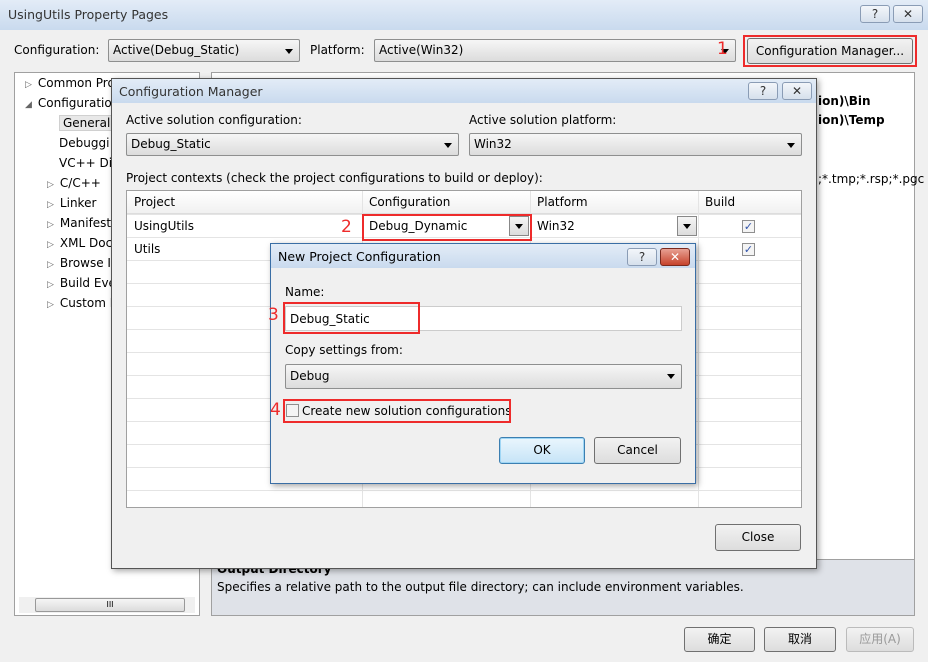  Describe the element at coordinates (483, 376) in the screenshot. I see `copy-settings-select: Debug` at that location.